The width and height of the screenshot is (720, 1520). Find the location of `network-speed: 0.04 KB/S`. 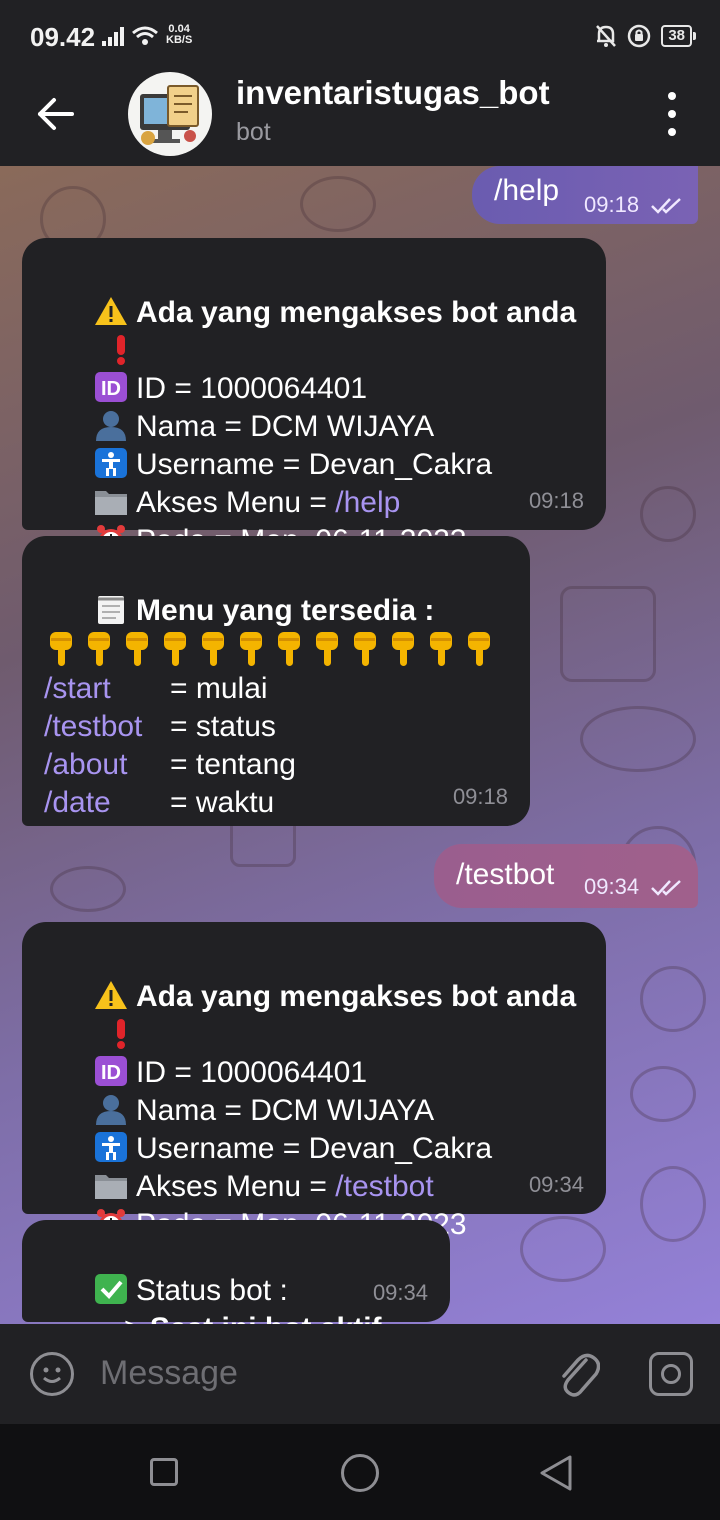

network-speed: 0.04 KB/S is located at coordinates (179, 35).